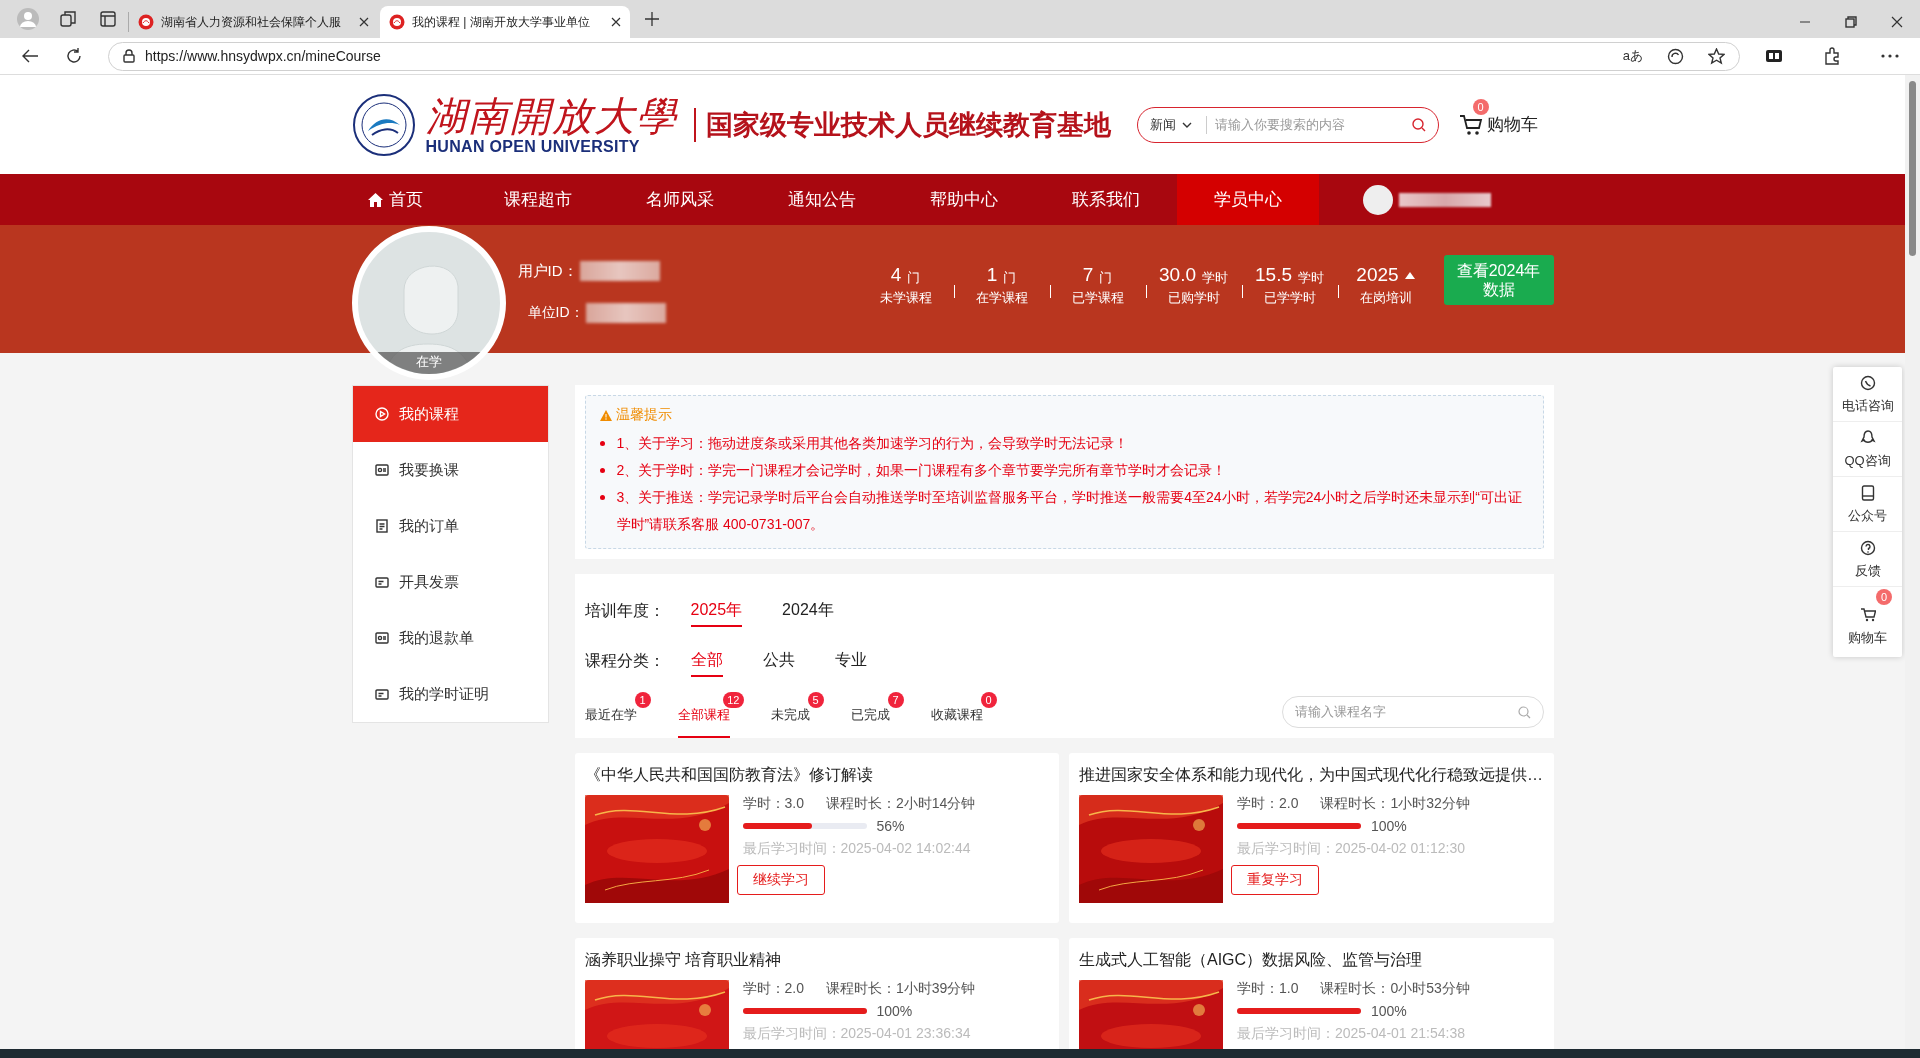 This screenshot has width=1920, height=1058. Describe the element at coordinates (1351, 1033) in the screenshot. I see `last-study-time: 最后学习时间：2025-04-01 21:54:38` at that location.